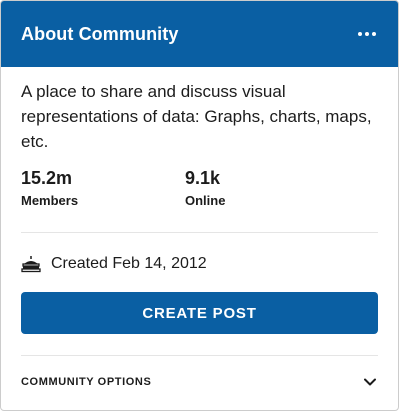  Describe the element at coordinates (47, 178) in the screenshot. I see `members-count: 15.2m` at that location.